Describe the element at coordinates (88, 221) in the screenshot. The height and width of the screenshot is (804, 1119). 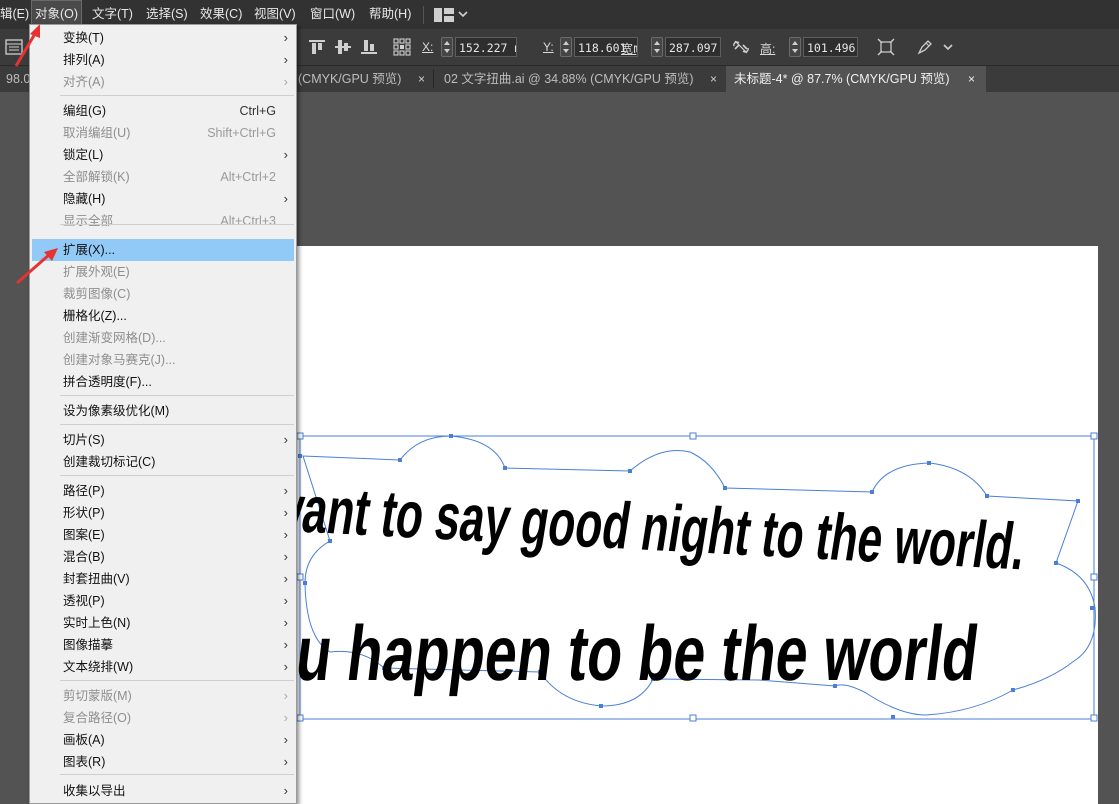
I see `menu-item-label: 显示全部` at that location.